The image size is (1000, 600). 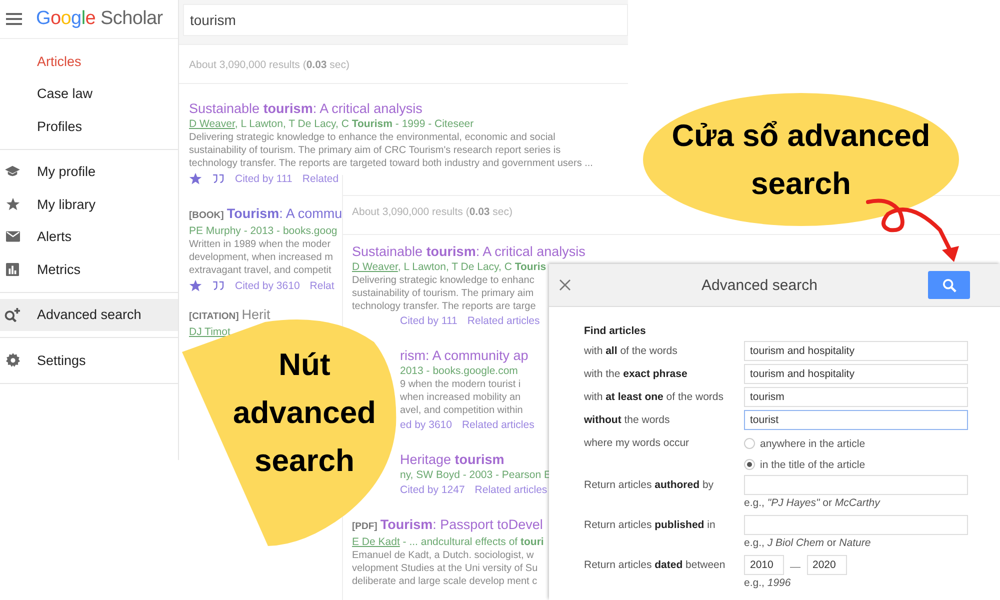 What do you see at coordinates (655, 564) in the screenshot?
I see `field-label: Return articles dated between` at bounding box center [655, 564].